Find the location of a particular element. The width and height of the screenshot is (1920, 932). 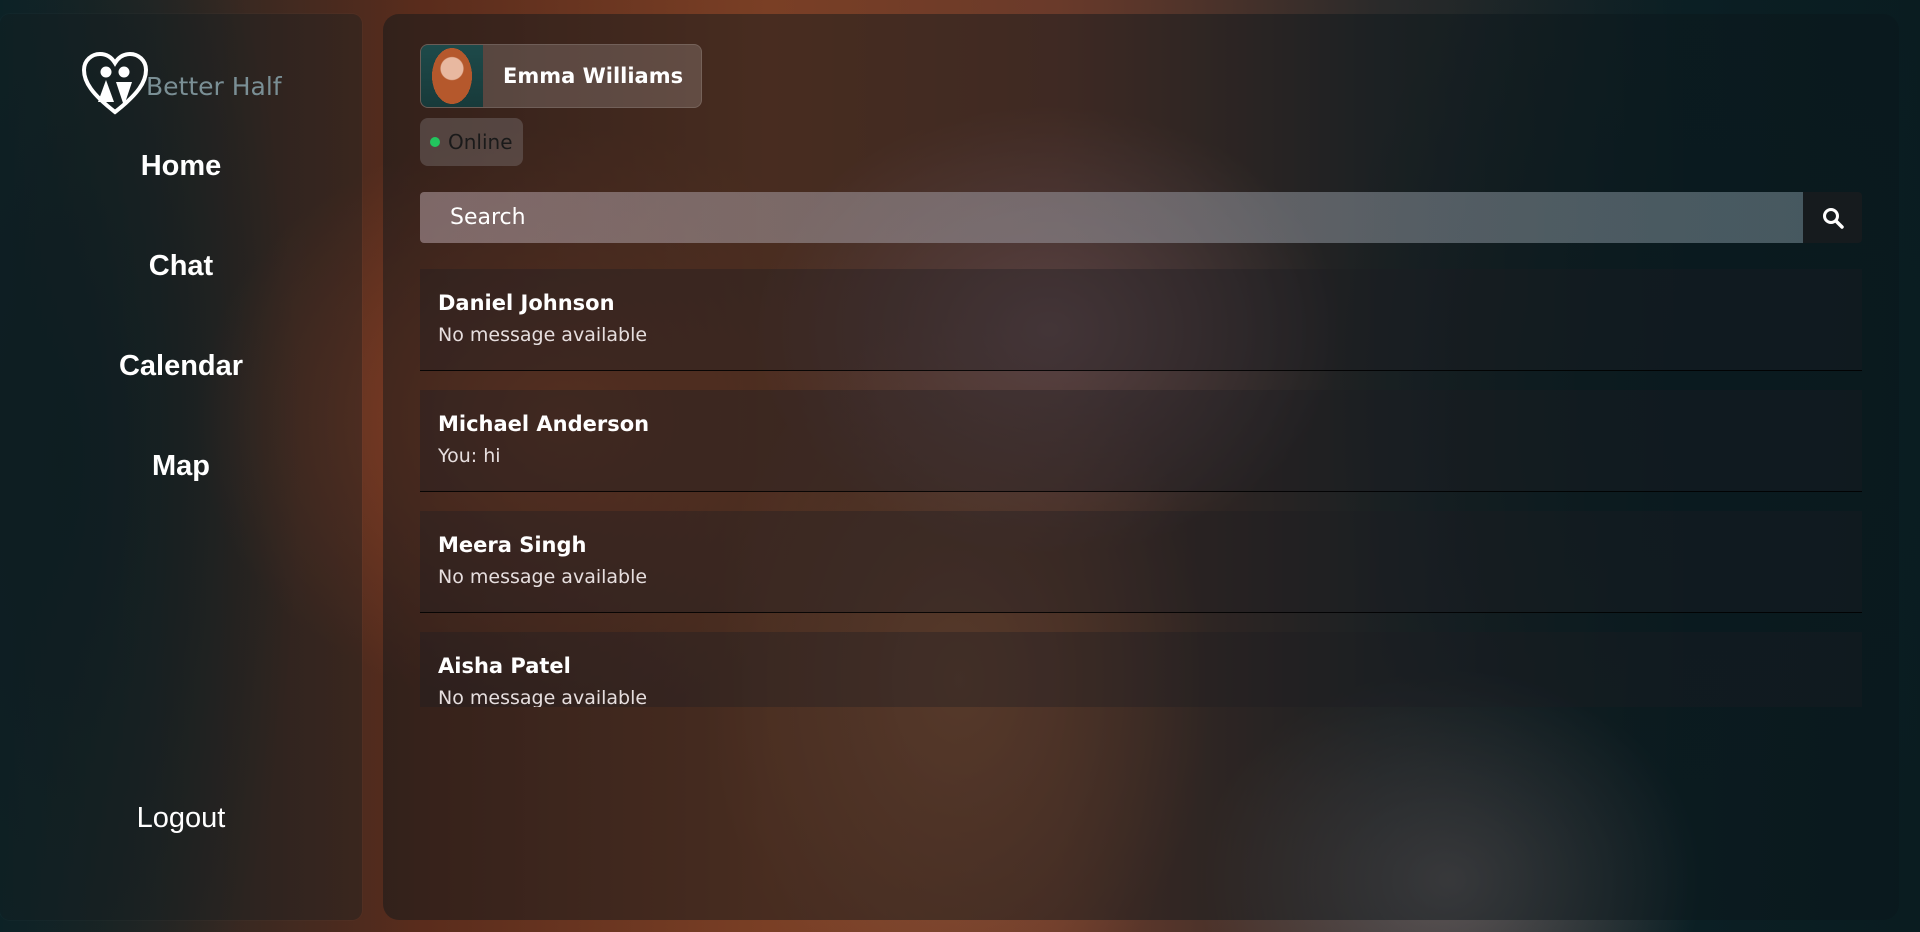

status-badge: Online is located at coordinates (471, 142).